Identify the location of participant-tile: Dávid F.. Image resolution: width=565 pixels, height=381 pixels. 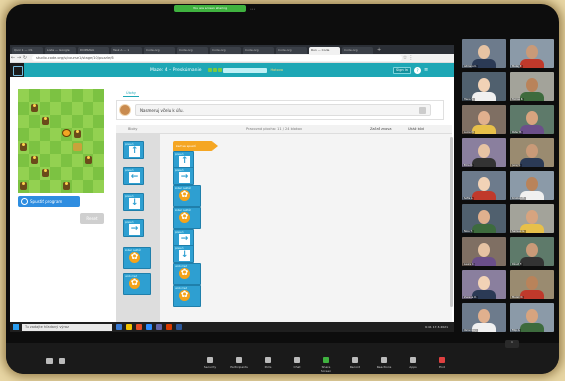
(532, 251).